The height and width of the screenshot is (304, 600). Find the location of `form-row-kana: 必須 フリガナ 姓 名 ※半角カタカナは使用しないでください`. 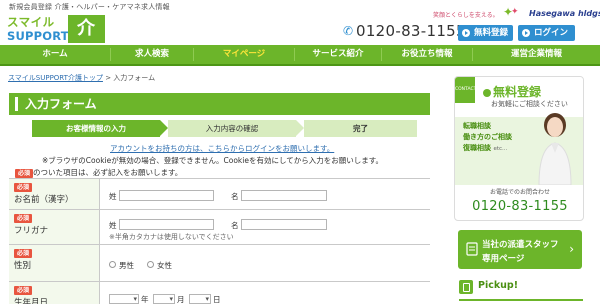

form-row-kana: 必須 フリガナ 姓 名 ※半角カタカナは使用しないでください is located at coordinates (219, 227).